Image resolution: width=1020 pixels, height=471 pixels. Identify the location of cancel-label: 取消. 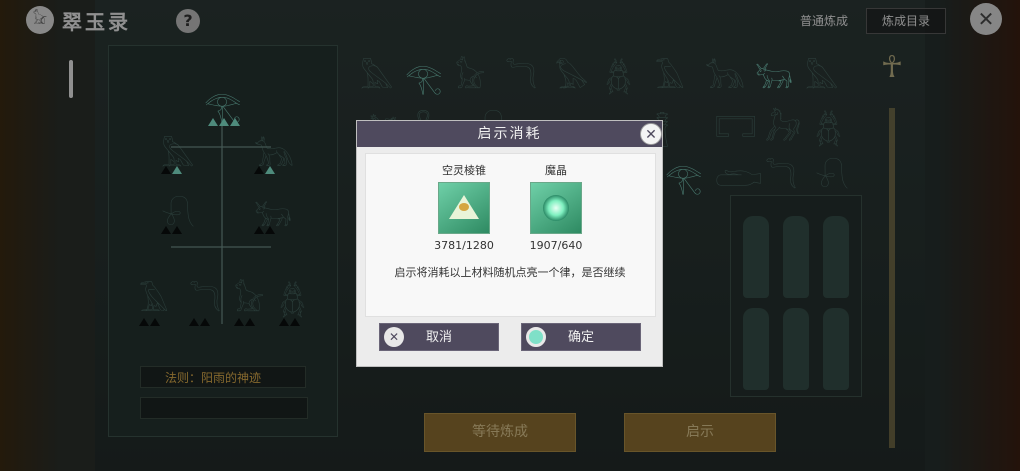
(438, 337).